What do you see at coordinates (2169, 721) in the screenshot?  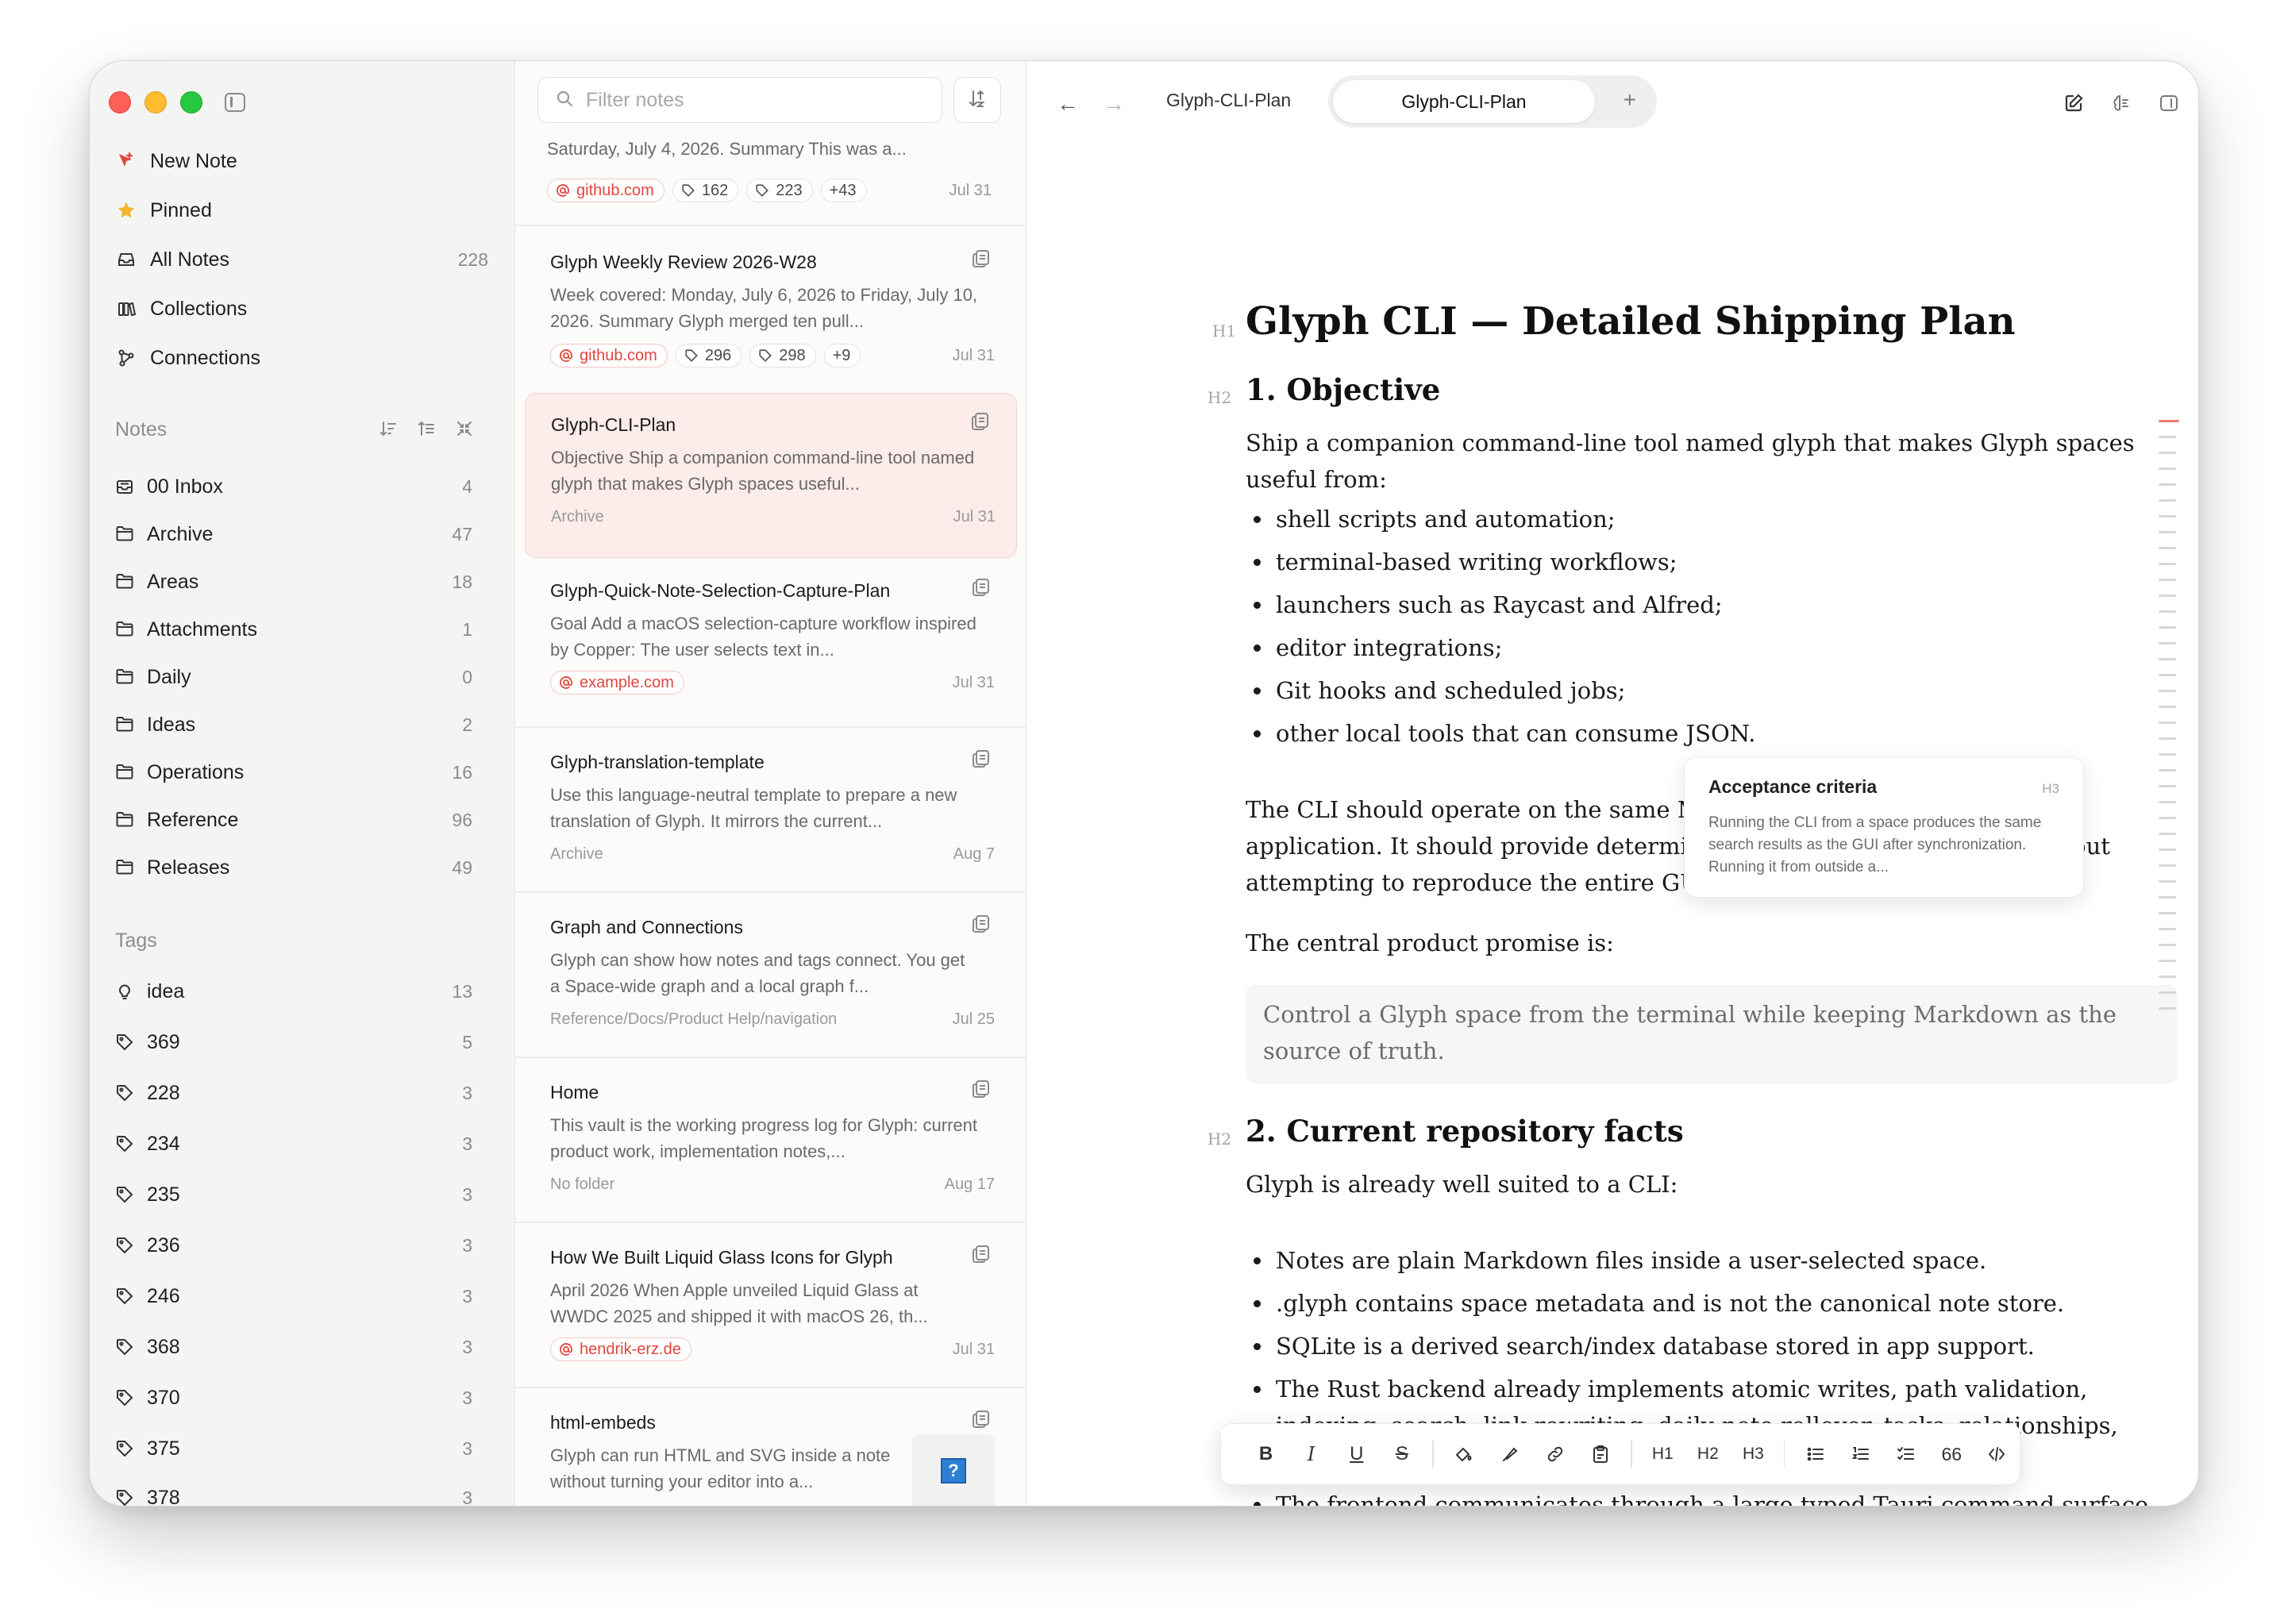 I see `outline-rail` at bounding box center [2169, 721].